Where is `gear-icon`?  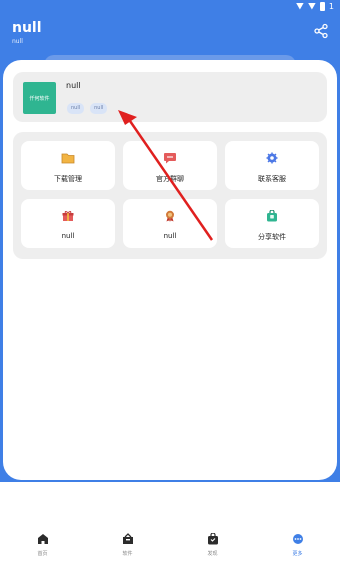 gear-icon is located at coordinates (272, 158).